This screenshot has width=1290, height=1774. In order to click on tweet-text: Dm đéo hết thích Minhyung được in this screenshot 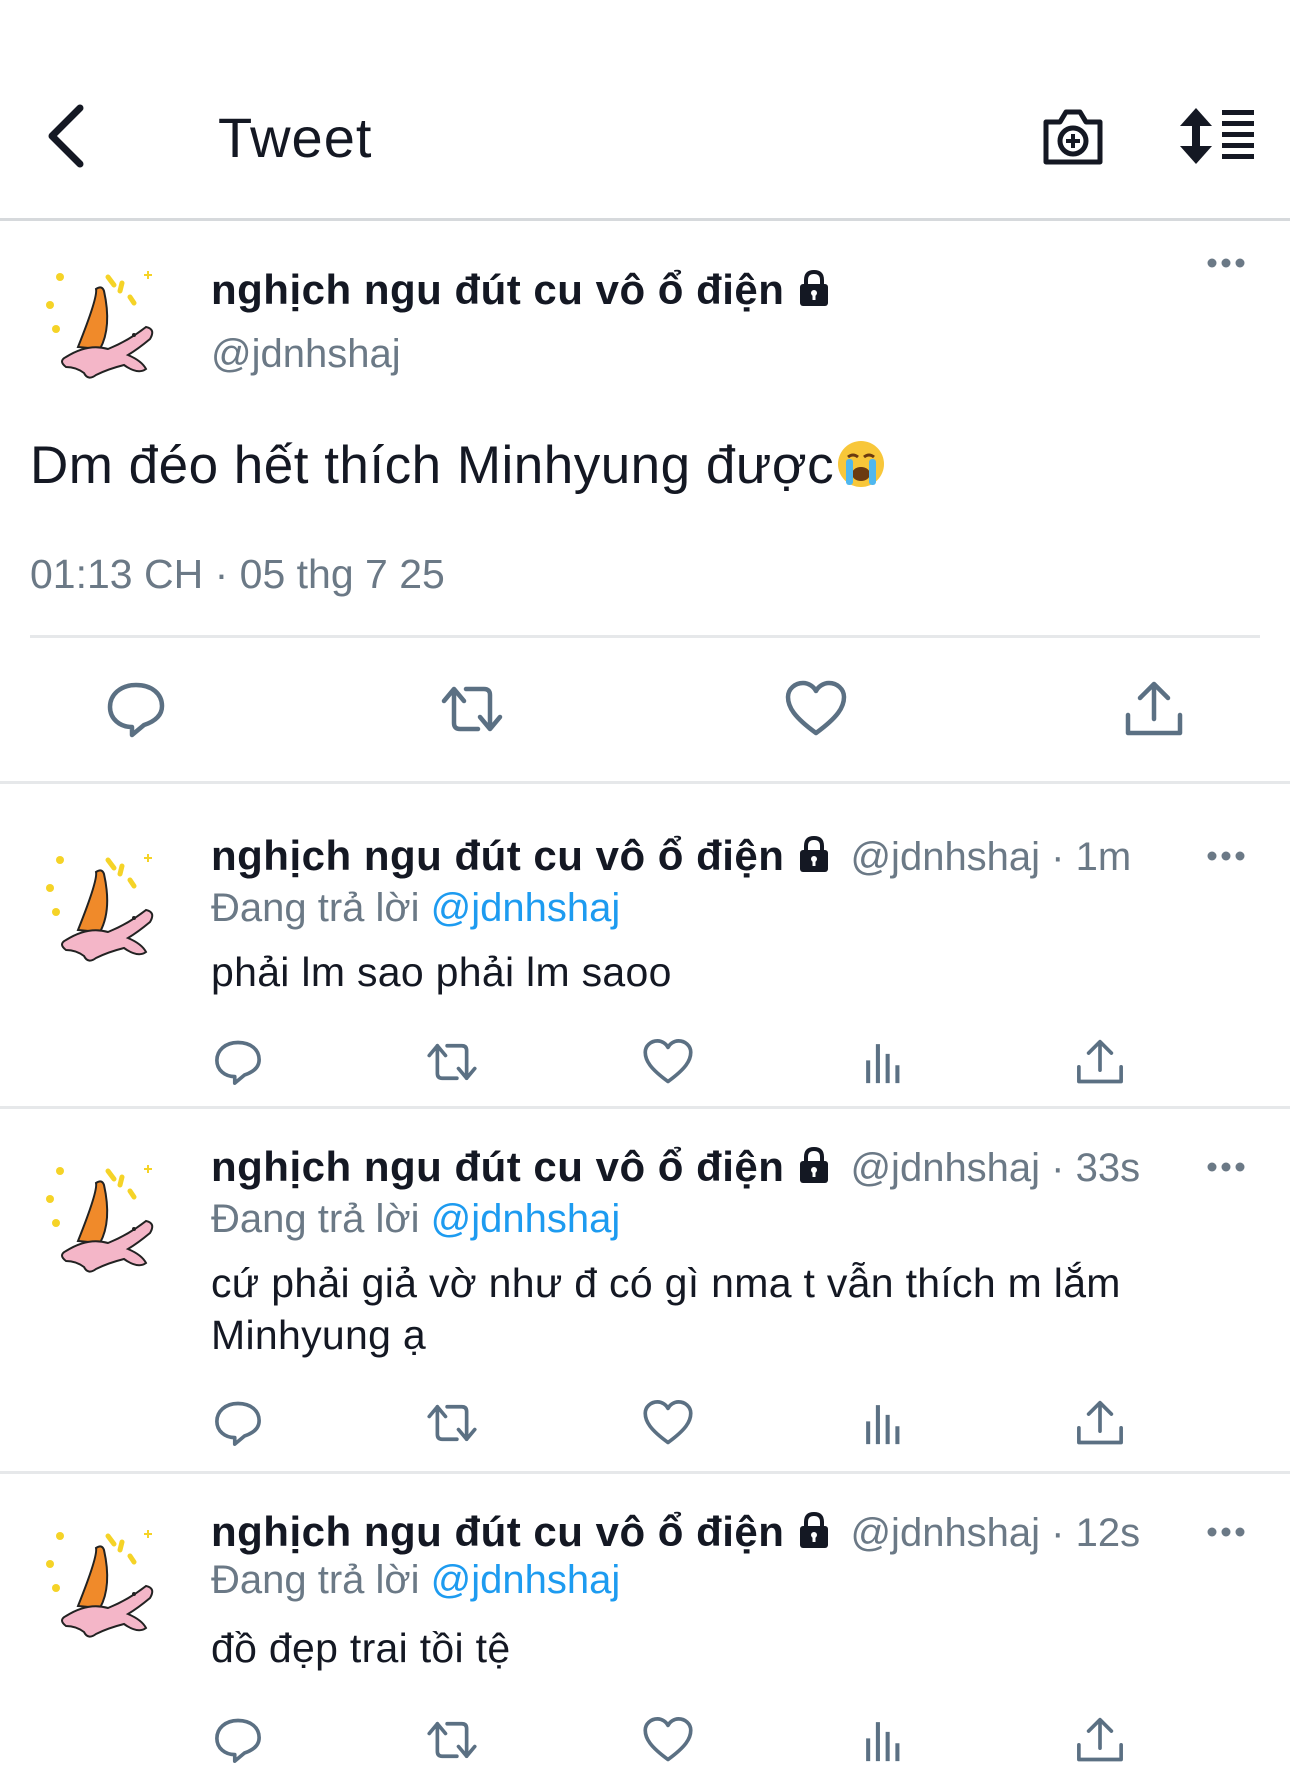, I will do `click(458, 465)`.